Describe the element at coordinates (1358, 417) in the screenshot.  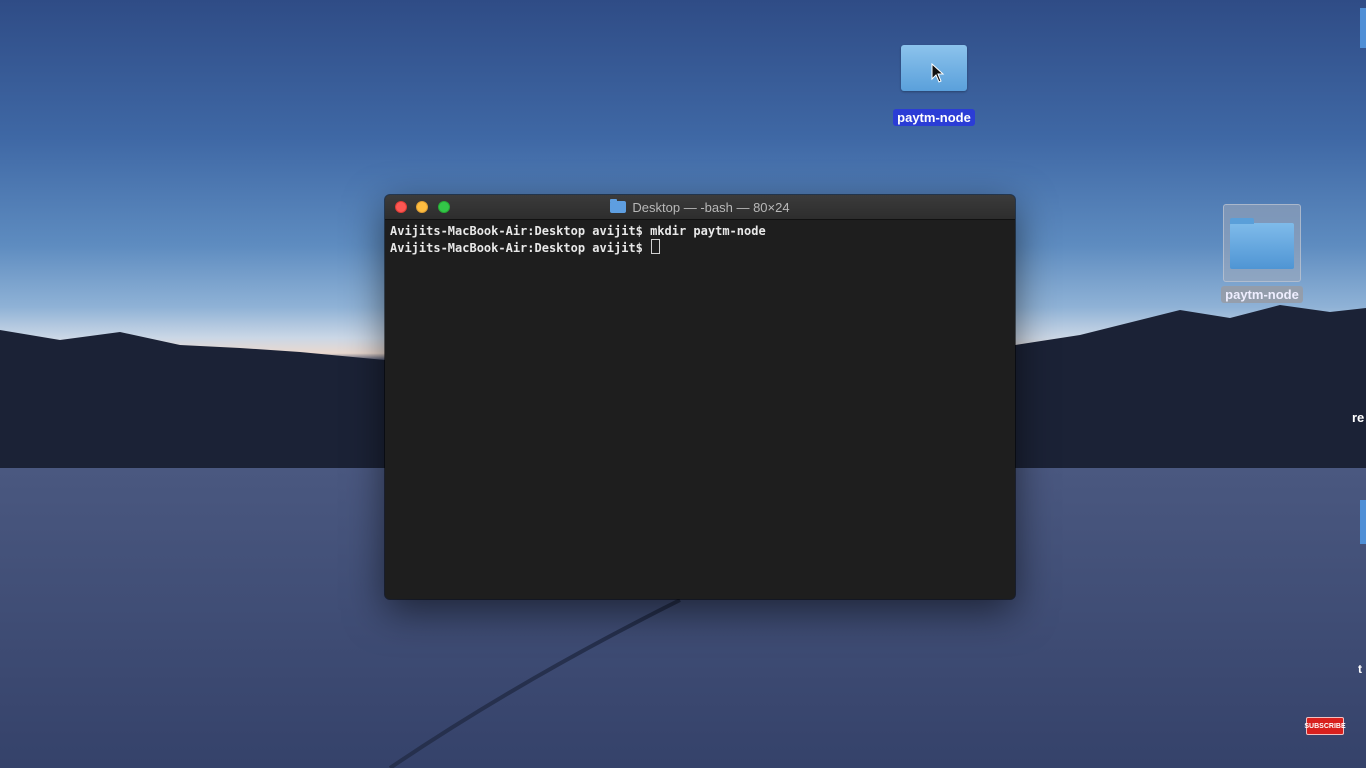
I see `offscreen-text: re` at that location.